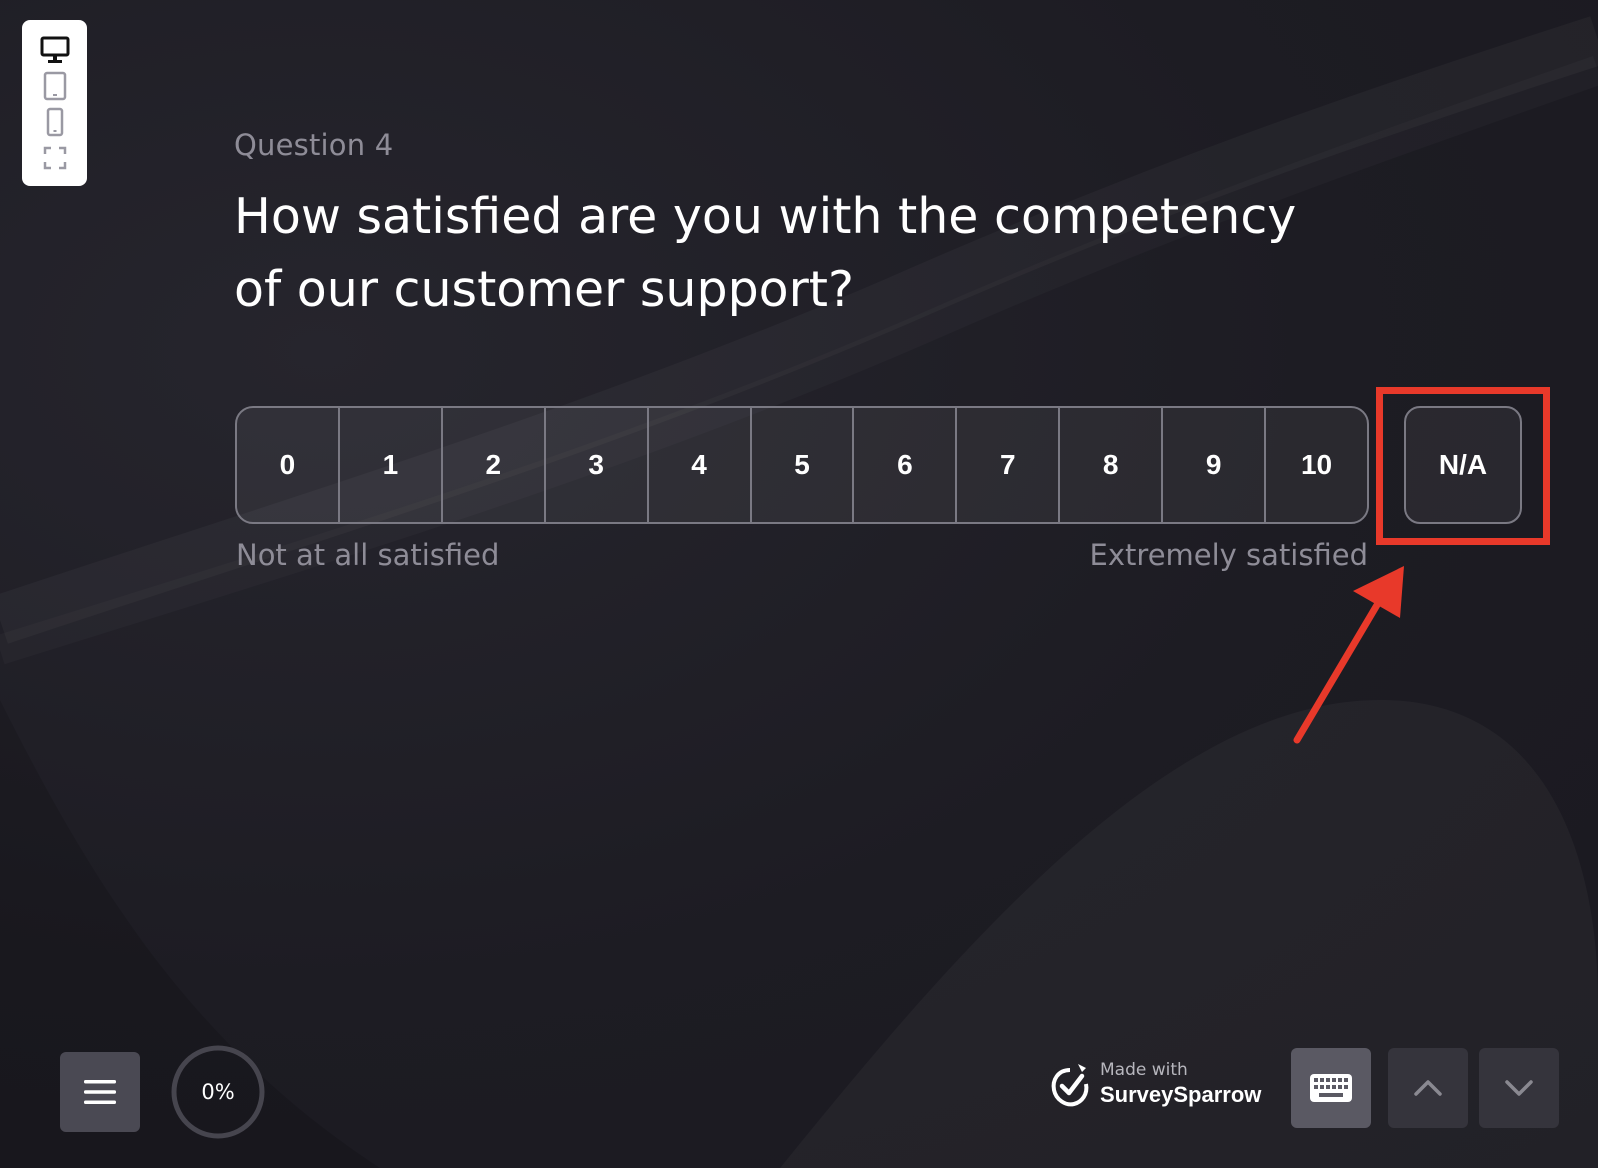  Describe the element at coordinates (1181, 1094) in the screenshot. I see `brand-name: SurveySparrow` at that location.